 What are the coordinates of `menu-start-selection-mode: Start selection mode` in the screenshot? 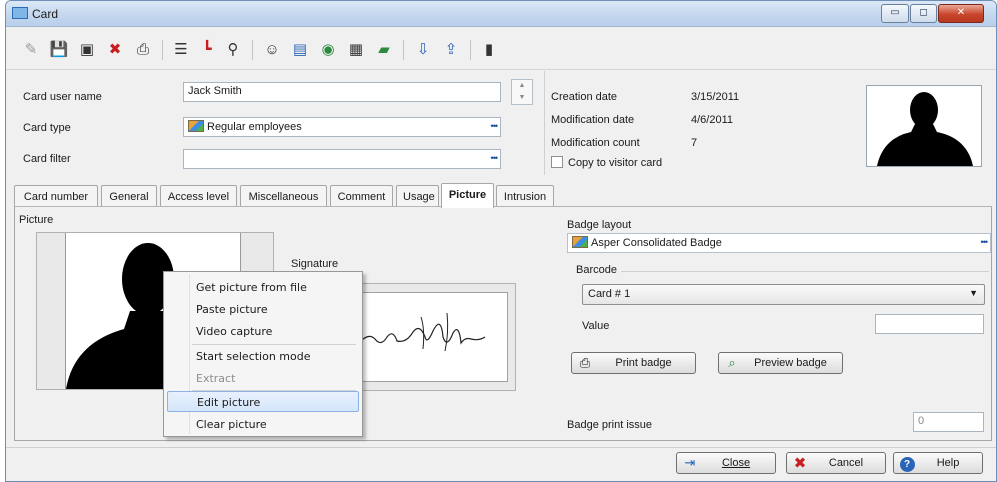 It's located at (263, 356).